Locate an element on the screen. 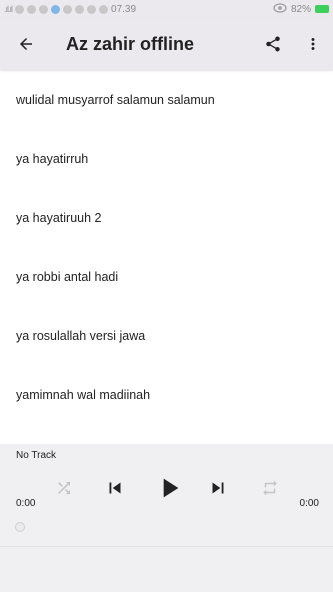  shuffle-button is located at coordinates (64, 488).